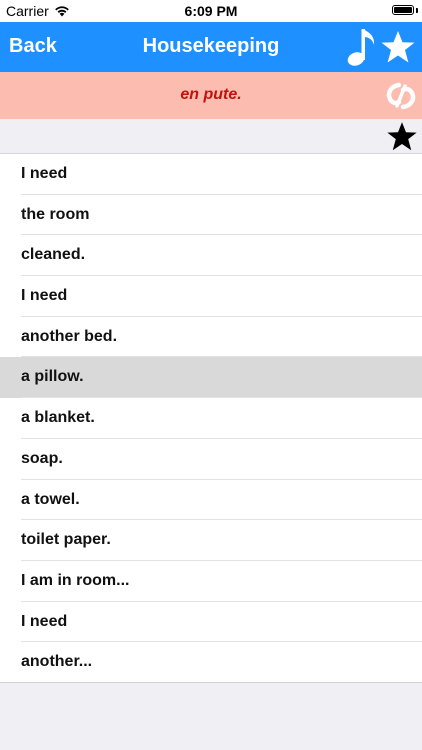  Describe the element at coordinates (401, 96) in the screenshot. I see `app-logo-icon` at that location.